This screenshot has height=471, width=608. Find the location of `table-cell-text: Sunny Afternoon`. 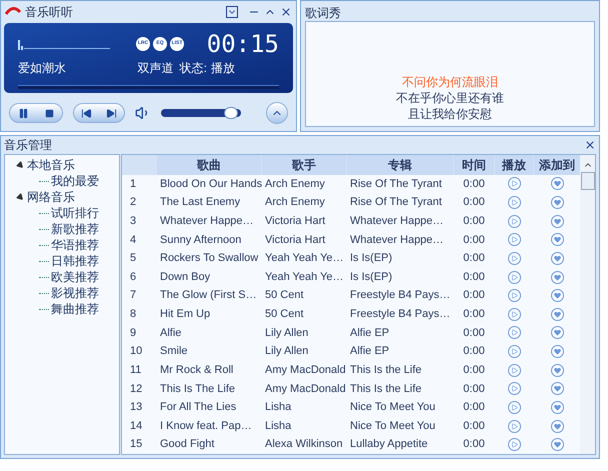

table-cell-text: Sunny Afternoon is located at coordinates (200, 240).